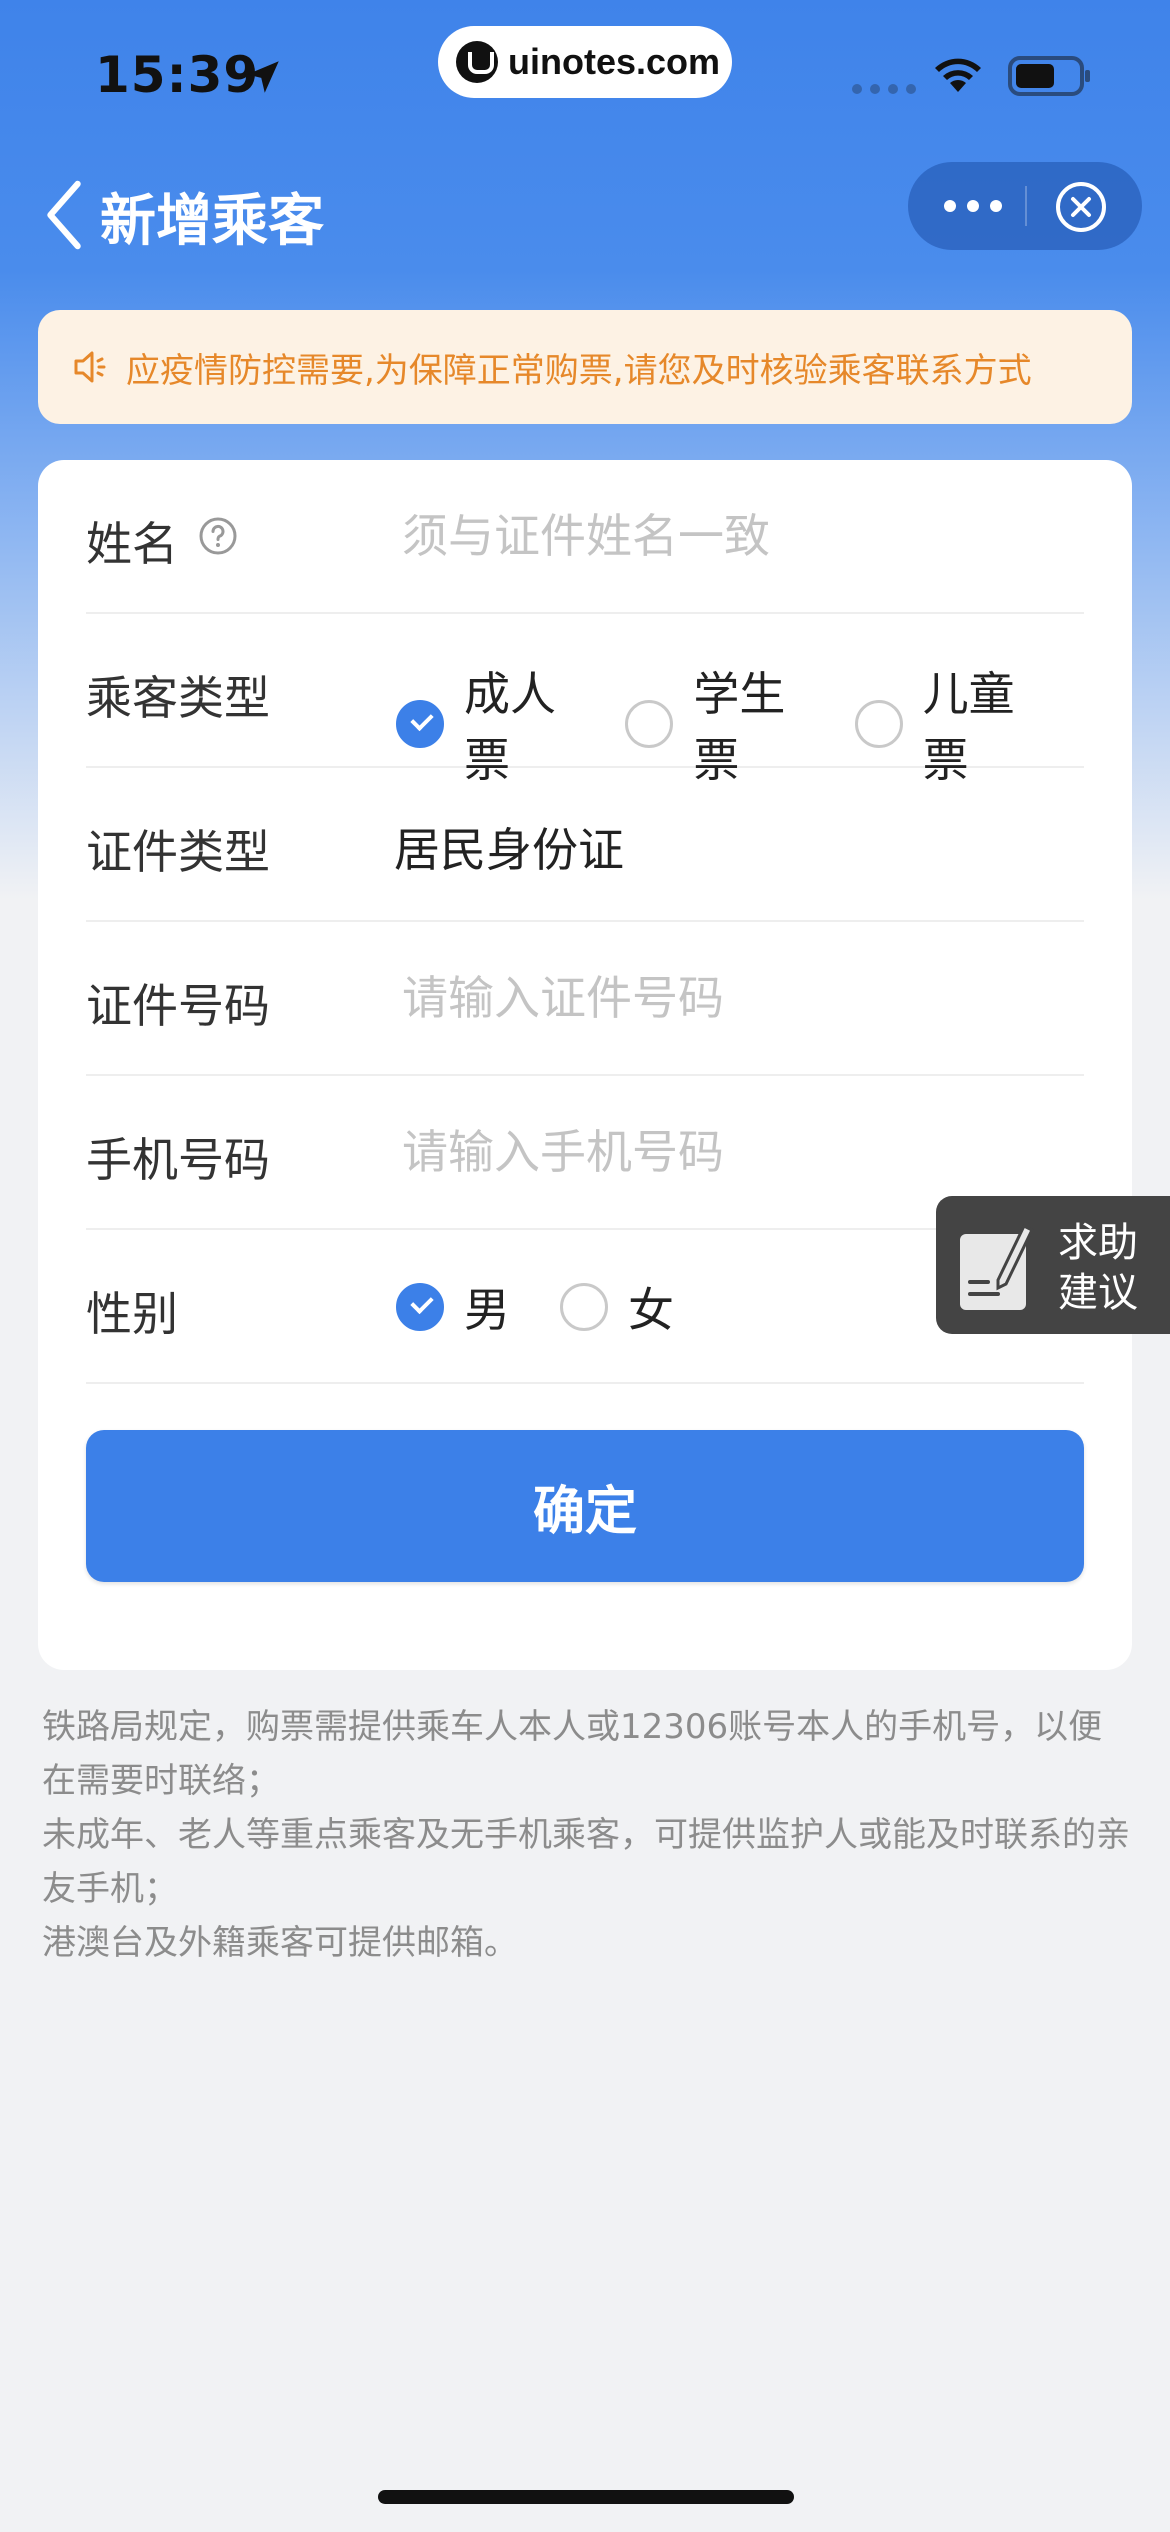 This screenshot has height=2532, width=1170. Describe the element at coordinates (742, 998) in the screenshot. I see `id-number-input` at that location.